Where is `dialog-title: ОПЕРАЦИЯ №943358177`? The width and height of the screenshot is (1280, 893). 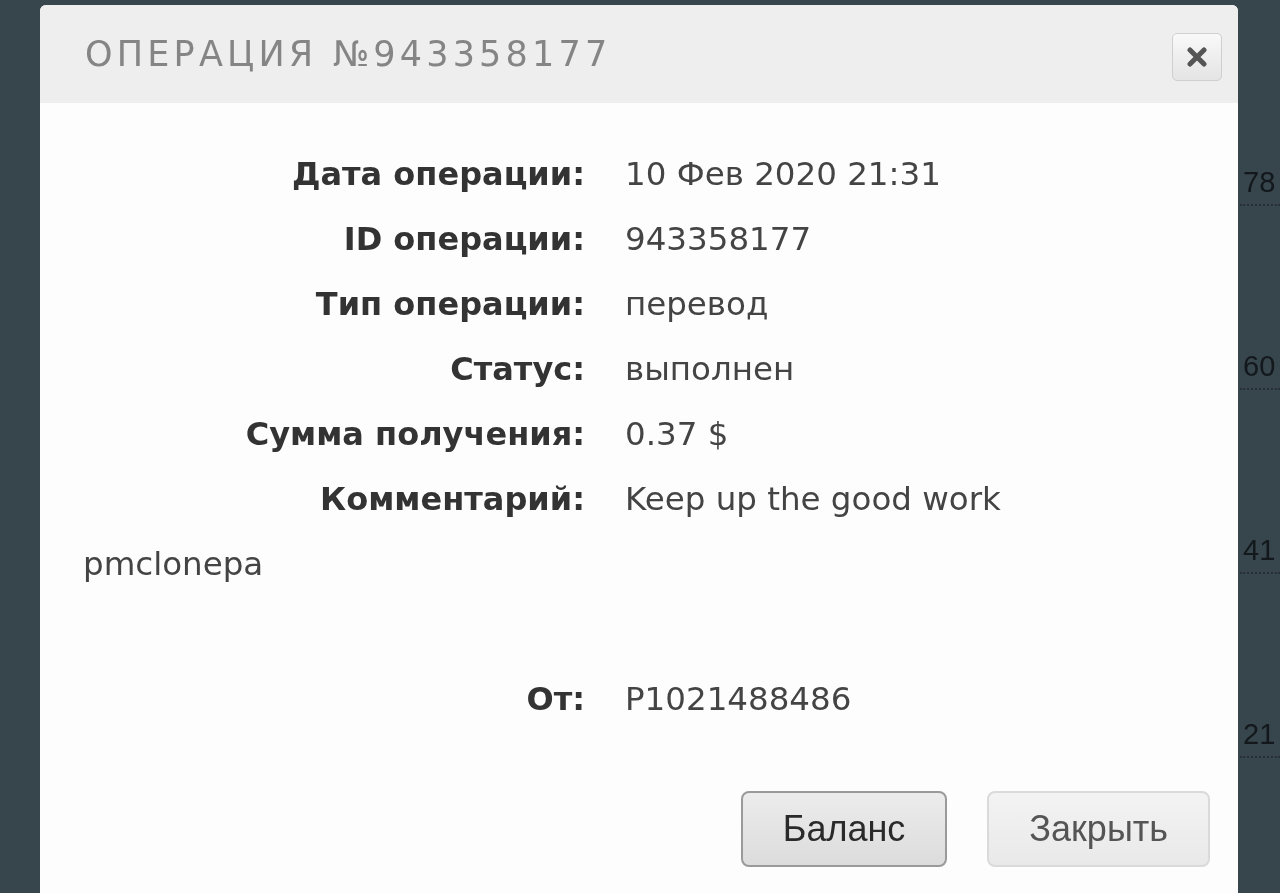
dialog-title: ОПЕРАЦИЯ №943358177 is located at coordinates (348, 54).